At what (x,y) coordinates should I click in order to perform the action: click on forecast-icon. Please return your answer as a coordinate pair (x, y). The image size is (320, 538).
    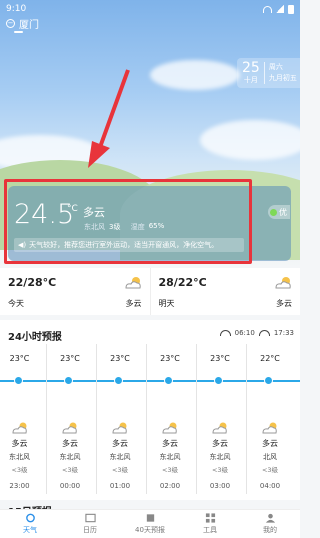
    Looking at the image, I should click on (150, 518).